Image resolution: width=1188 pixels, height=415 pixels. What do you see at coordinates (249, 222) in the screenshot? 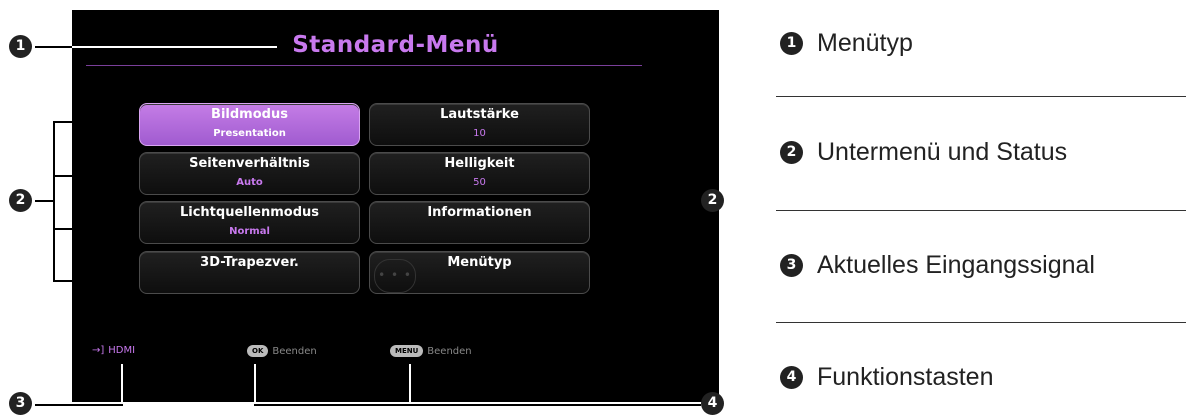
I see `menu-item-lichtquellenmodus: Lichtquellenmodus Normal` at bounding box center [249, 222].